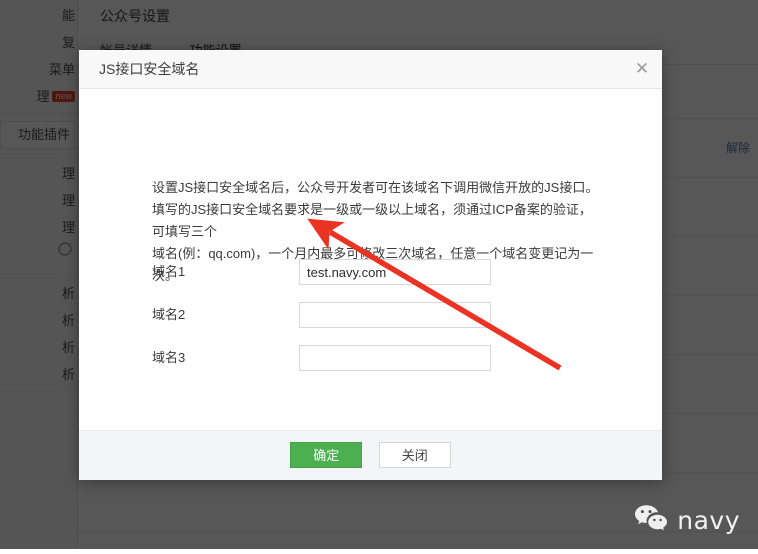  What do you see at coordinates (375, 187) in the screenshot?
I see `description-line-1: 设置JS接口安全域名后，公众号开发者可在该域名下调用微信开放的JS接口。` at bounding box center [375, 187].